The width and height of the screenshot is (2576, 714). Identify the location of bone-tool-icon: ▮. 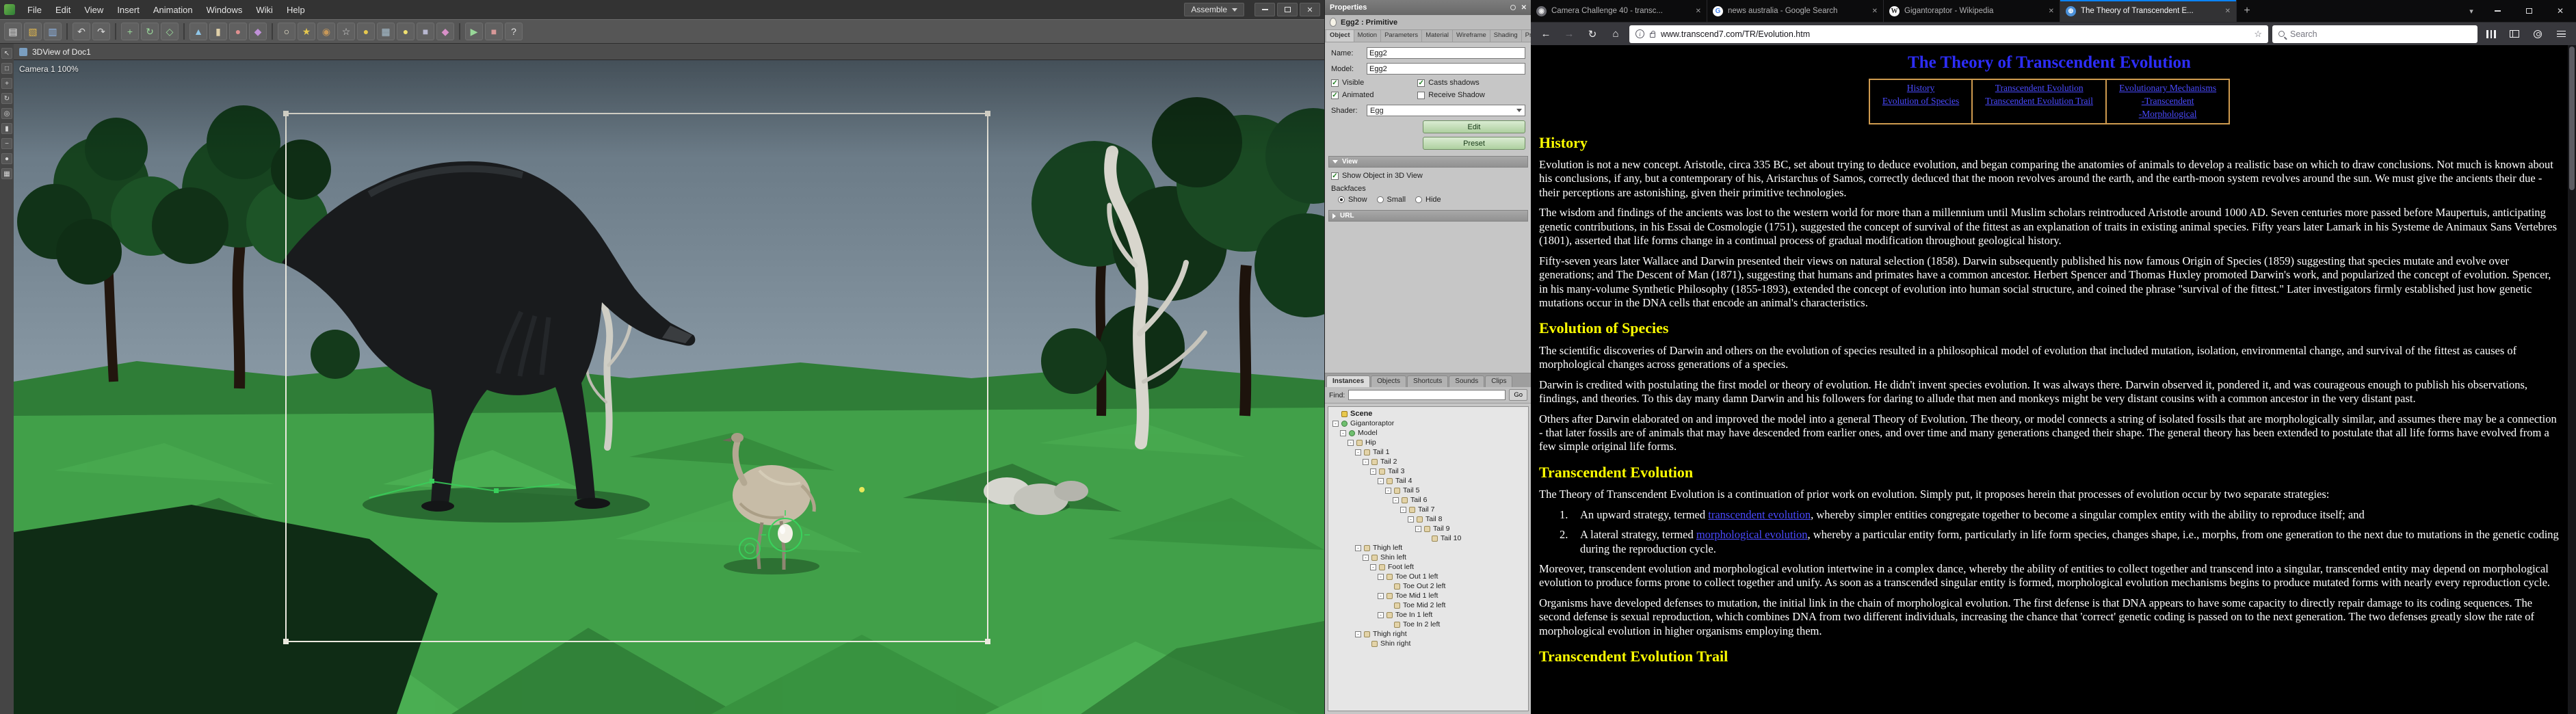
(6, 128).